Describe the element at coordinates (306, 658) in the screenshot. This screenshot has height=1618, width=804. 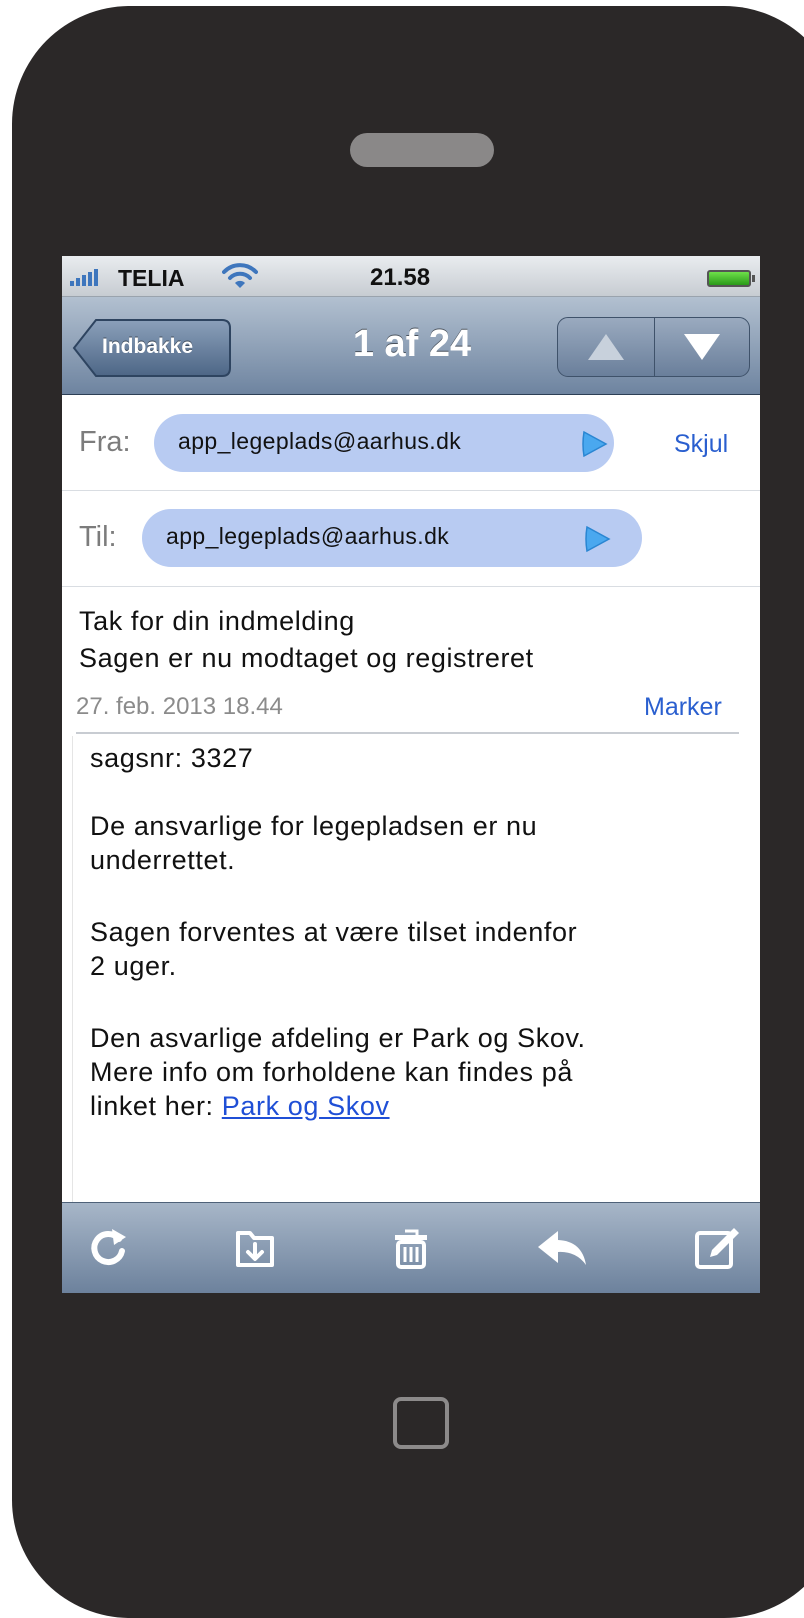
I see `subject-line-2: Sagen er nu modtaget og registreret` at that location.